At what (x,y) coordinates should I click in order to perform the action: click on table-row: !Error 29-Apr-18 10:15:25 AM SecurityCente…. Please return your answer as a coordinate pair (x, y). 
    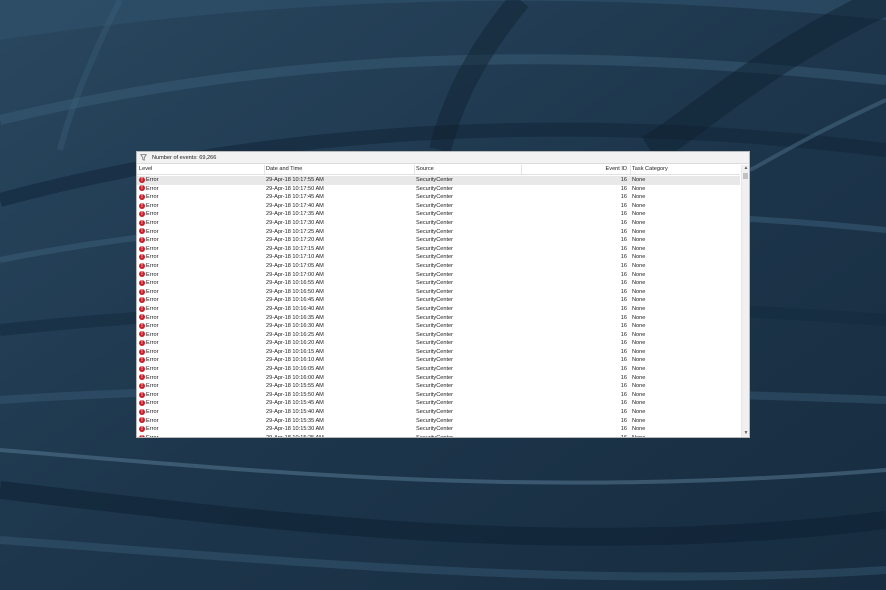
    Looking at the image, I should click on (438, 435).